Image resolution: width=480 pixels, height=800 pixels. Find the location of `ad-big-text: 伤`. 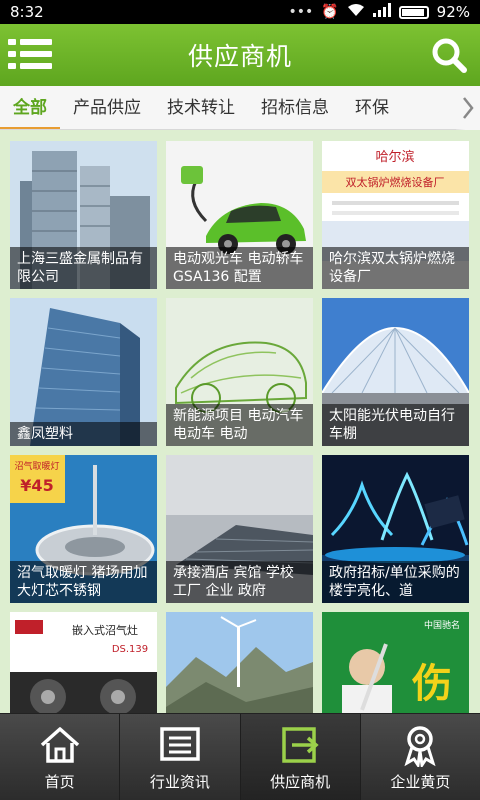

ad-big-text: 伤 is located at coordinates (431, 684).